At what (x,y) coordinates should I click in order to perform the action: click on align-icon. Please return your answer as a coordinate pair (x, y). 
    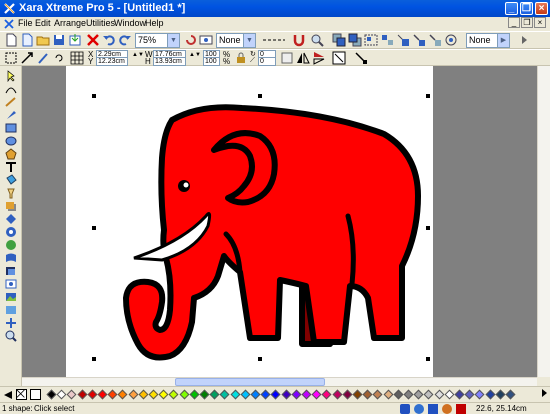
    Looking at the image, I should click on (435, 40).